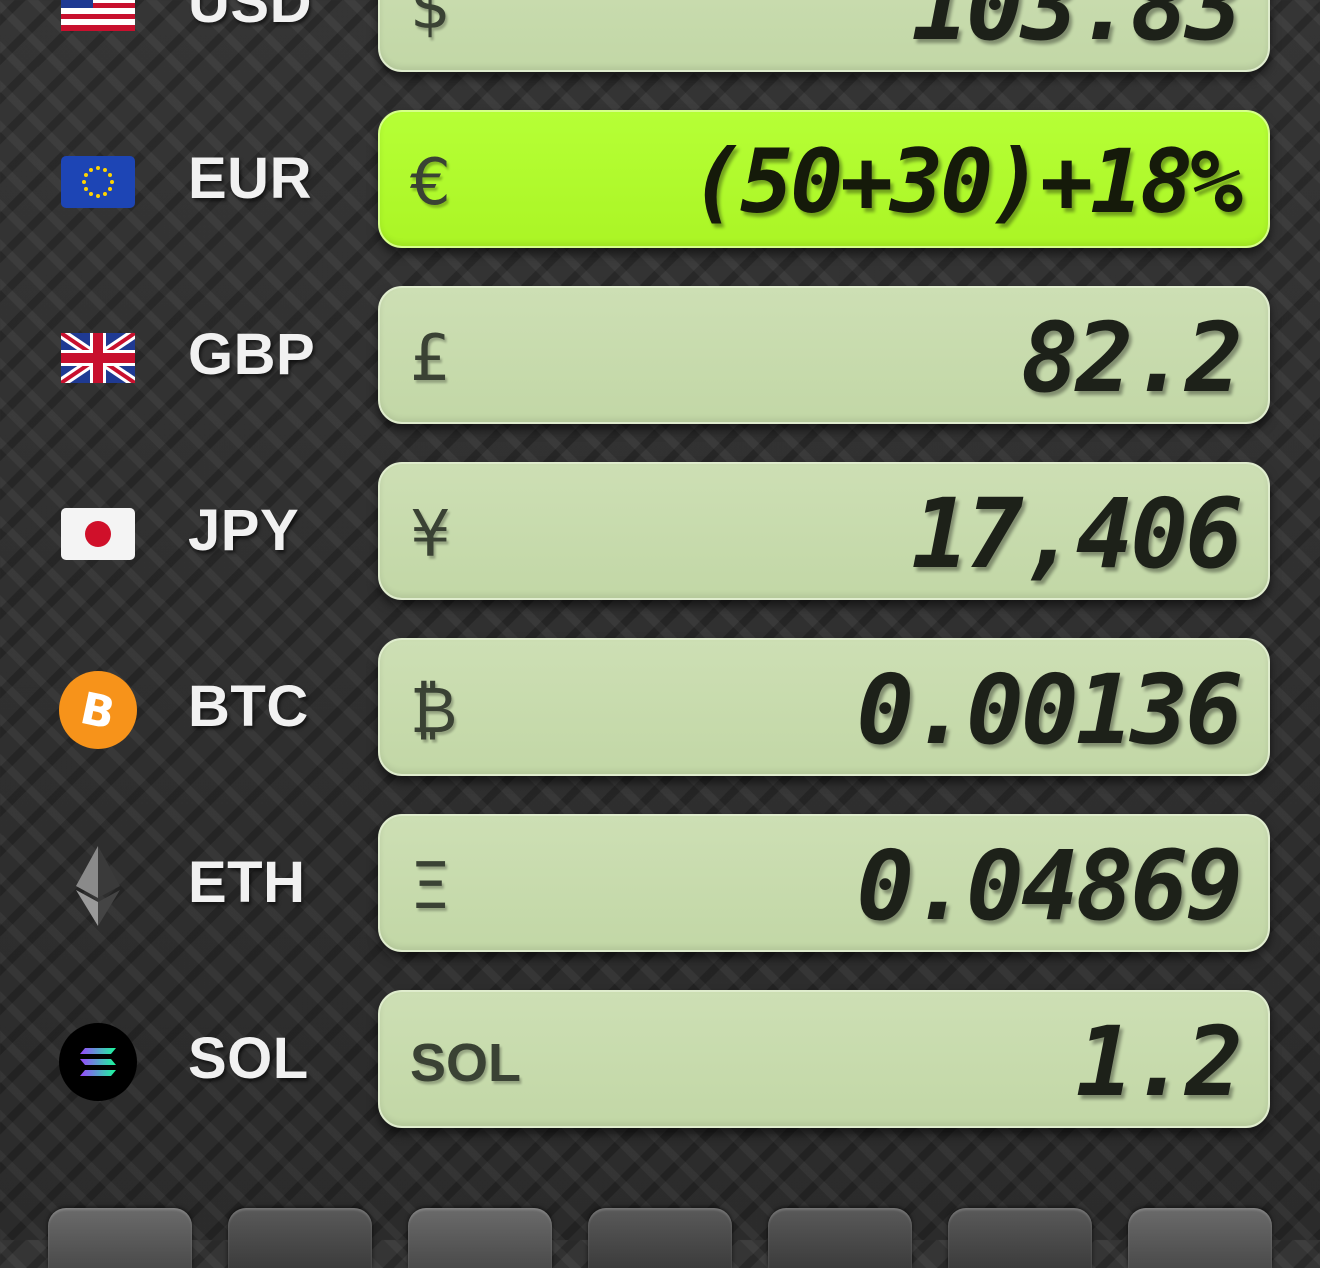 Image resolution: width=1320 pixels, height=1268 pixels. Describe the element at coordinates (824, 1059) in the screenshot. I see `sol-amount-display: SOL 1.2` at that location.